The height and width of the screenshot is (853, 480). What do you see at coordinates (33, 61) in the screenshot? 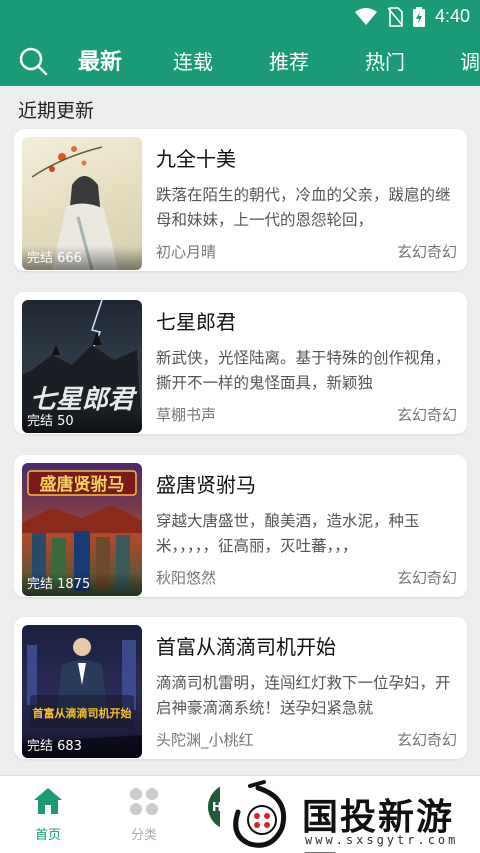
I see `search-icon` at bounding box center [33, 61].